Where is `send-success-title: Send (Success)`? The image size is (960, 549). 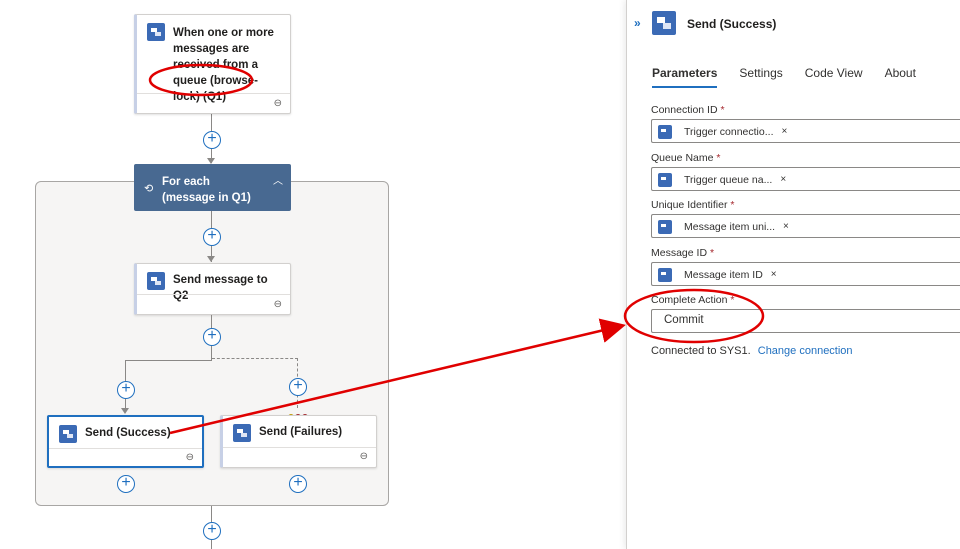 send-success-title: Send (Success) is located at coordinates (128, 433).